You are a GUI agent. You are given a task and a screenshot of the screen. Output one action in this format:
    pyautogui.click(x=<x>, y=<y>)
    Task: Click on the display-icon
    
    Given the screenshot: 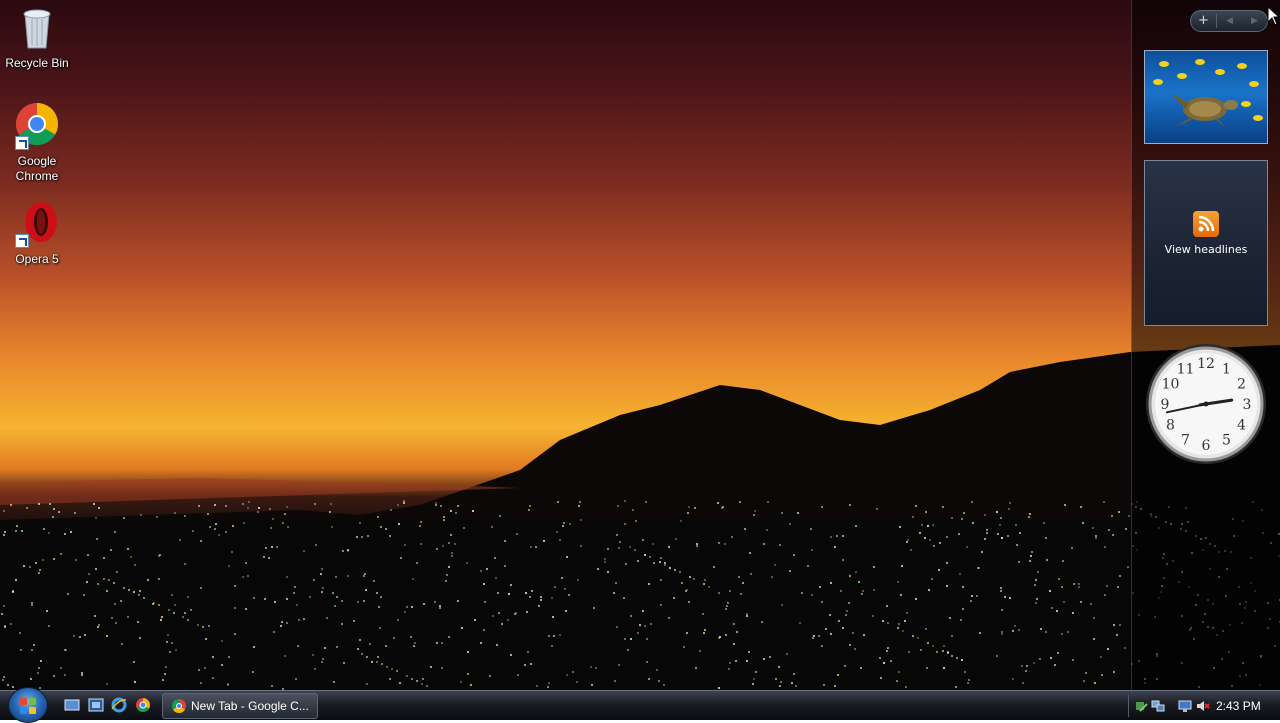 What is the action you would take?
    pyautogui.click(x=1185, y=705)
    